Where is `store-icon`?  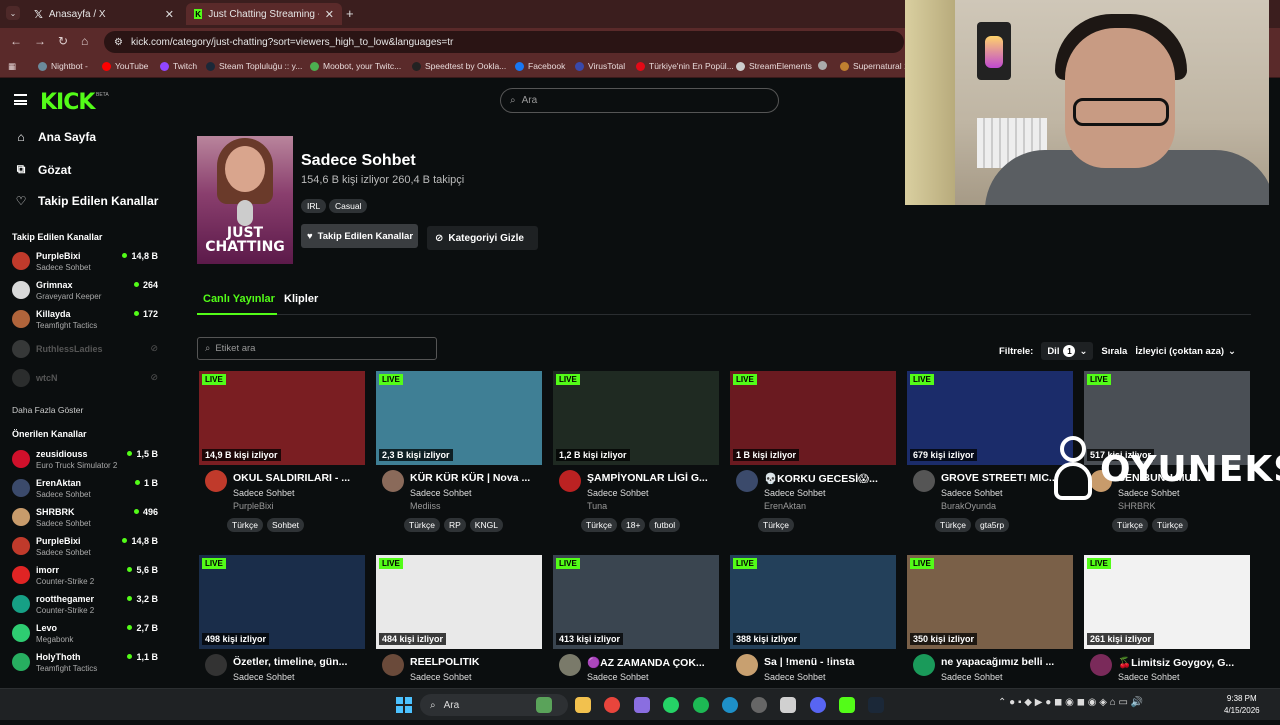
store-icon is located at coordinates (788, 705).